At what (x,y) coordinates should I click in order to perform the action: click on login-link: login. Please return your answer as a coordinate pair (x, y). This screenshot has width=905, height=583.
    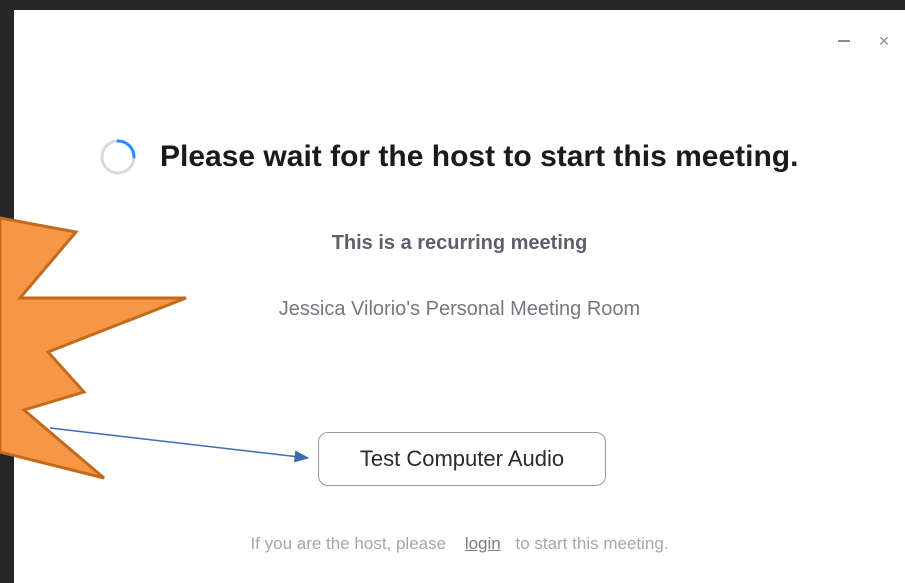
    Looking at the image, I should click on (483, 543).